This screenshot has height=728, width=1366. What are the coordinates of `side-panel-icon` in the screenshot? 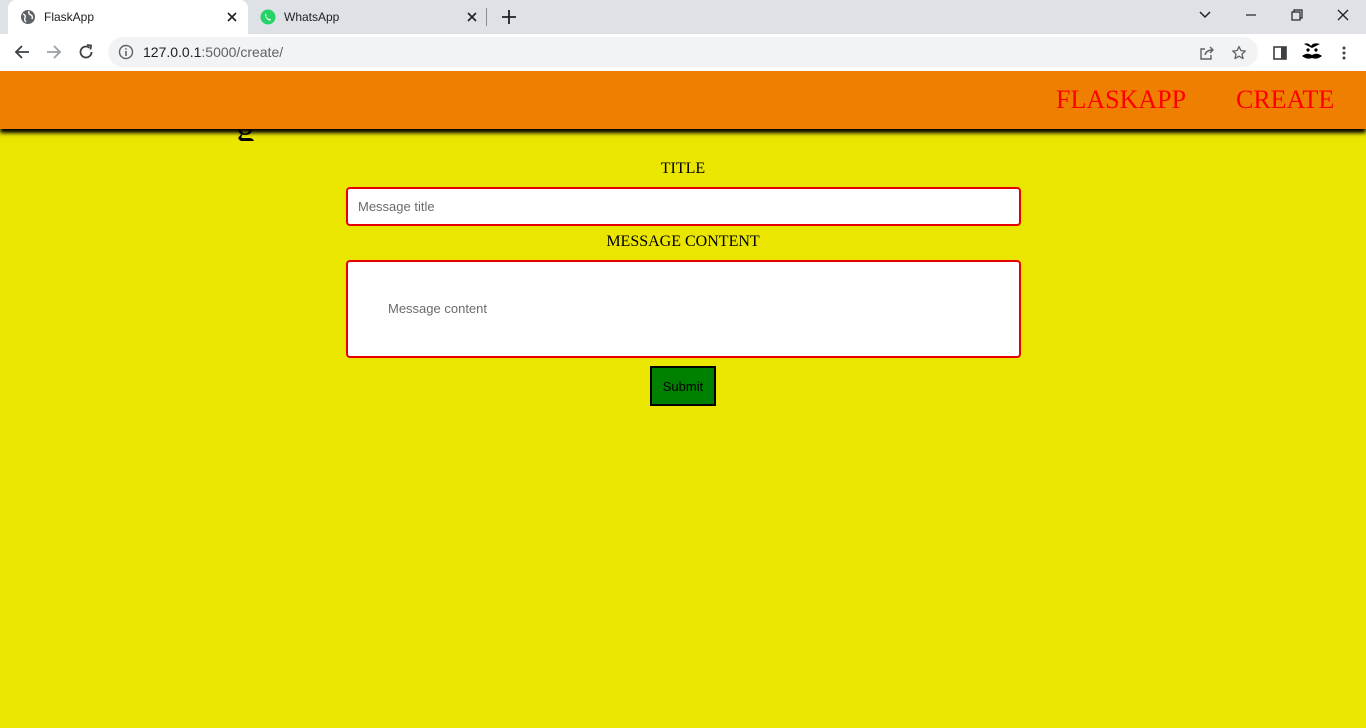 It's located at (1280, 53).